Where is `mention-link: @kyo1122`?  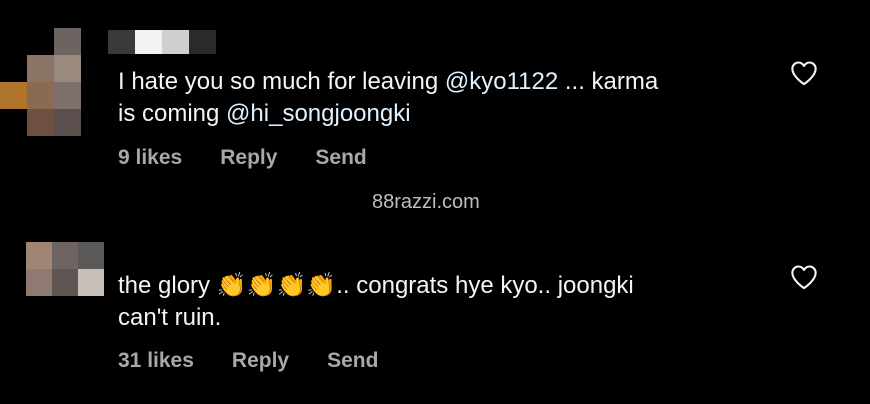
mention-link: @kyo1122 is located at coordinates (501, 81).